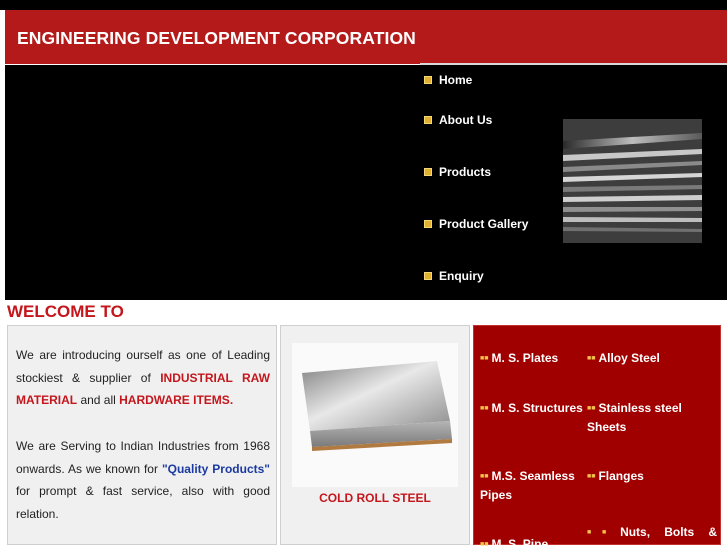 The height and width of the screenshot is (554, 727). What do you see at coordinates (456, 80) in the screenshot?
I see `nav-label: Home` at bounding box center [456, 80].